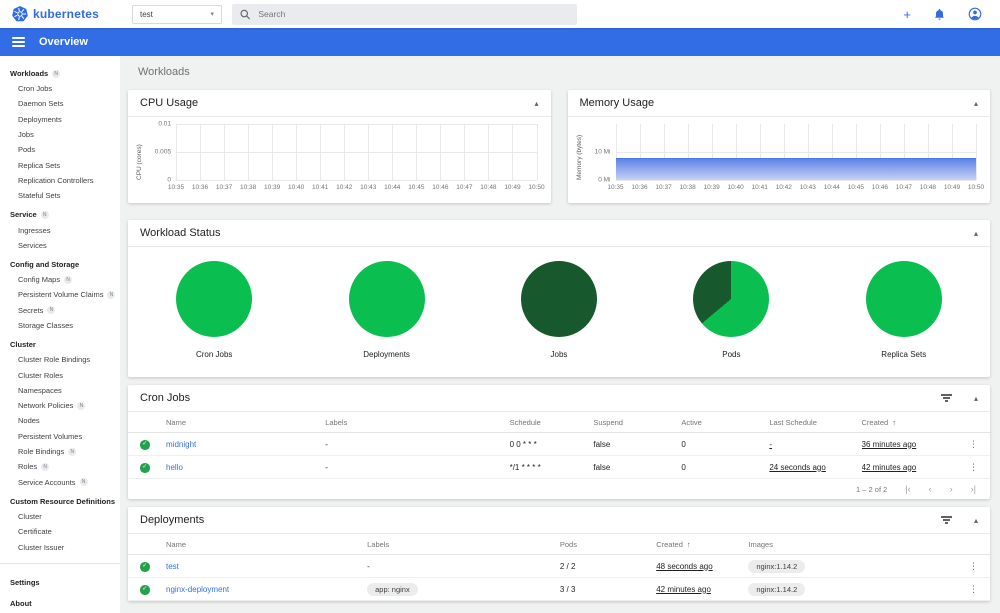  I want to click on sidebar-item-cron-jobs: Cron Jobs, so click(60, 88).